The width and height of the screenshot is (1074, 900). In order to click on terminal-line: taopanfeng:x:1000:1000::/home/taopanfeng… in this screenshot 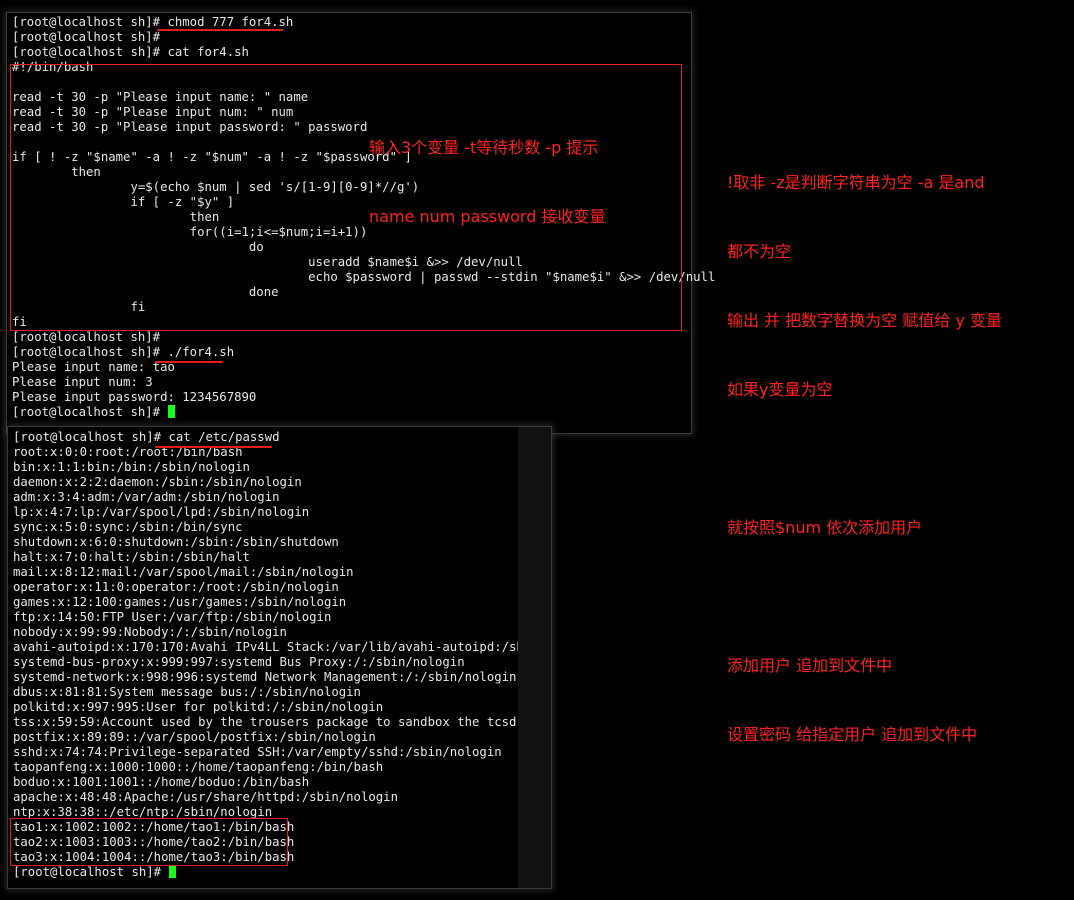, I will do `click(198, 767)`.